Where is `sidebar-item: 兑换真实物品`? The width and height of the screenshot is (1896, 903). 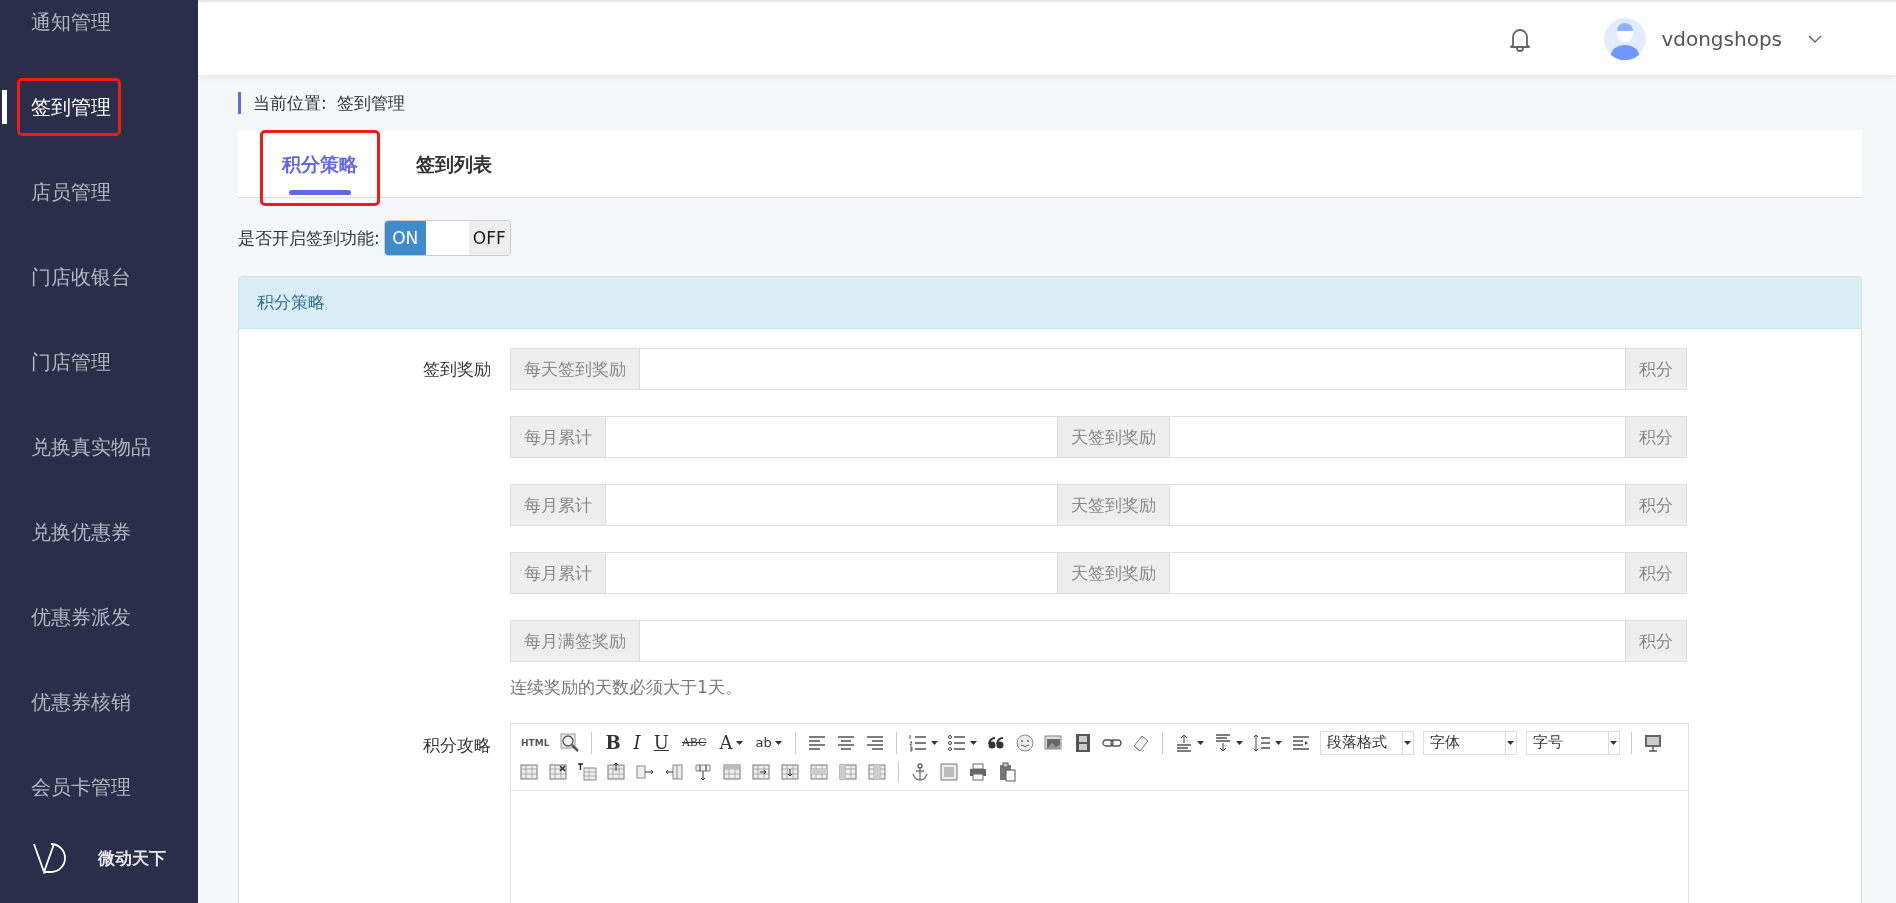
sidebar-item: 兑换真实物品 is located at coordinates (91, 446).